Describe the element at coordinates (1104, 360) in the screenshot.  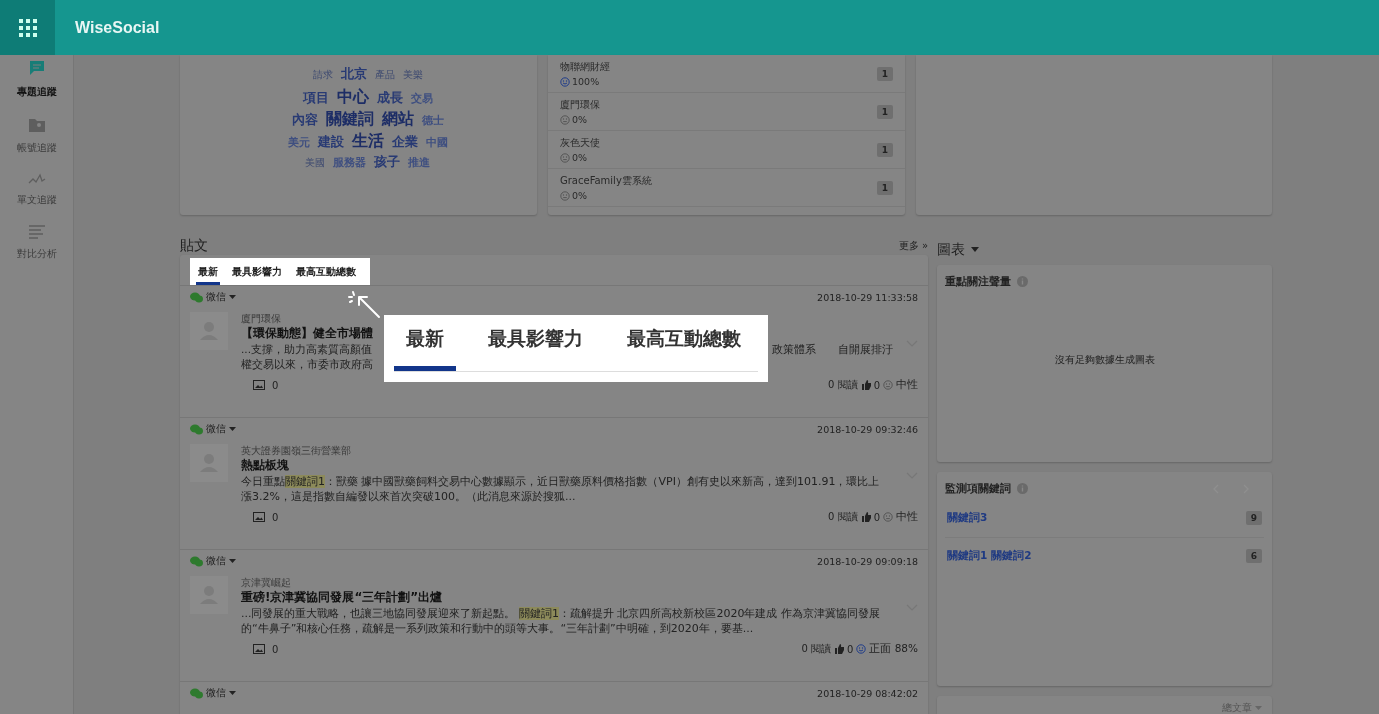
I see `empty-message: 沒有足夠數據生成圖表` at that location.